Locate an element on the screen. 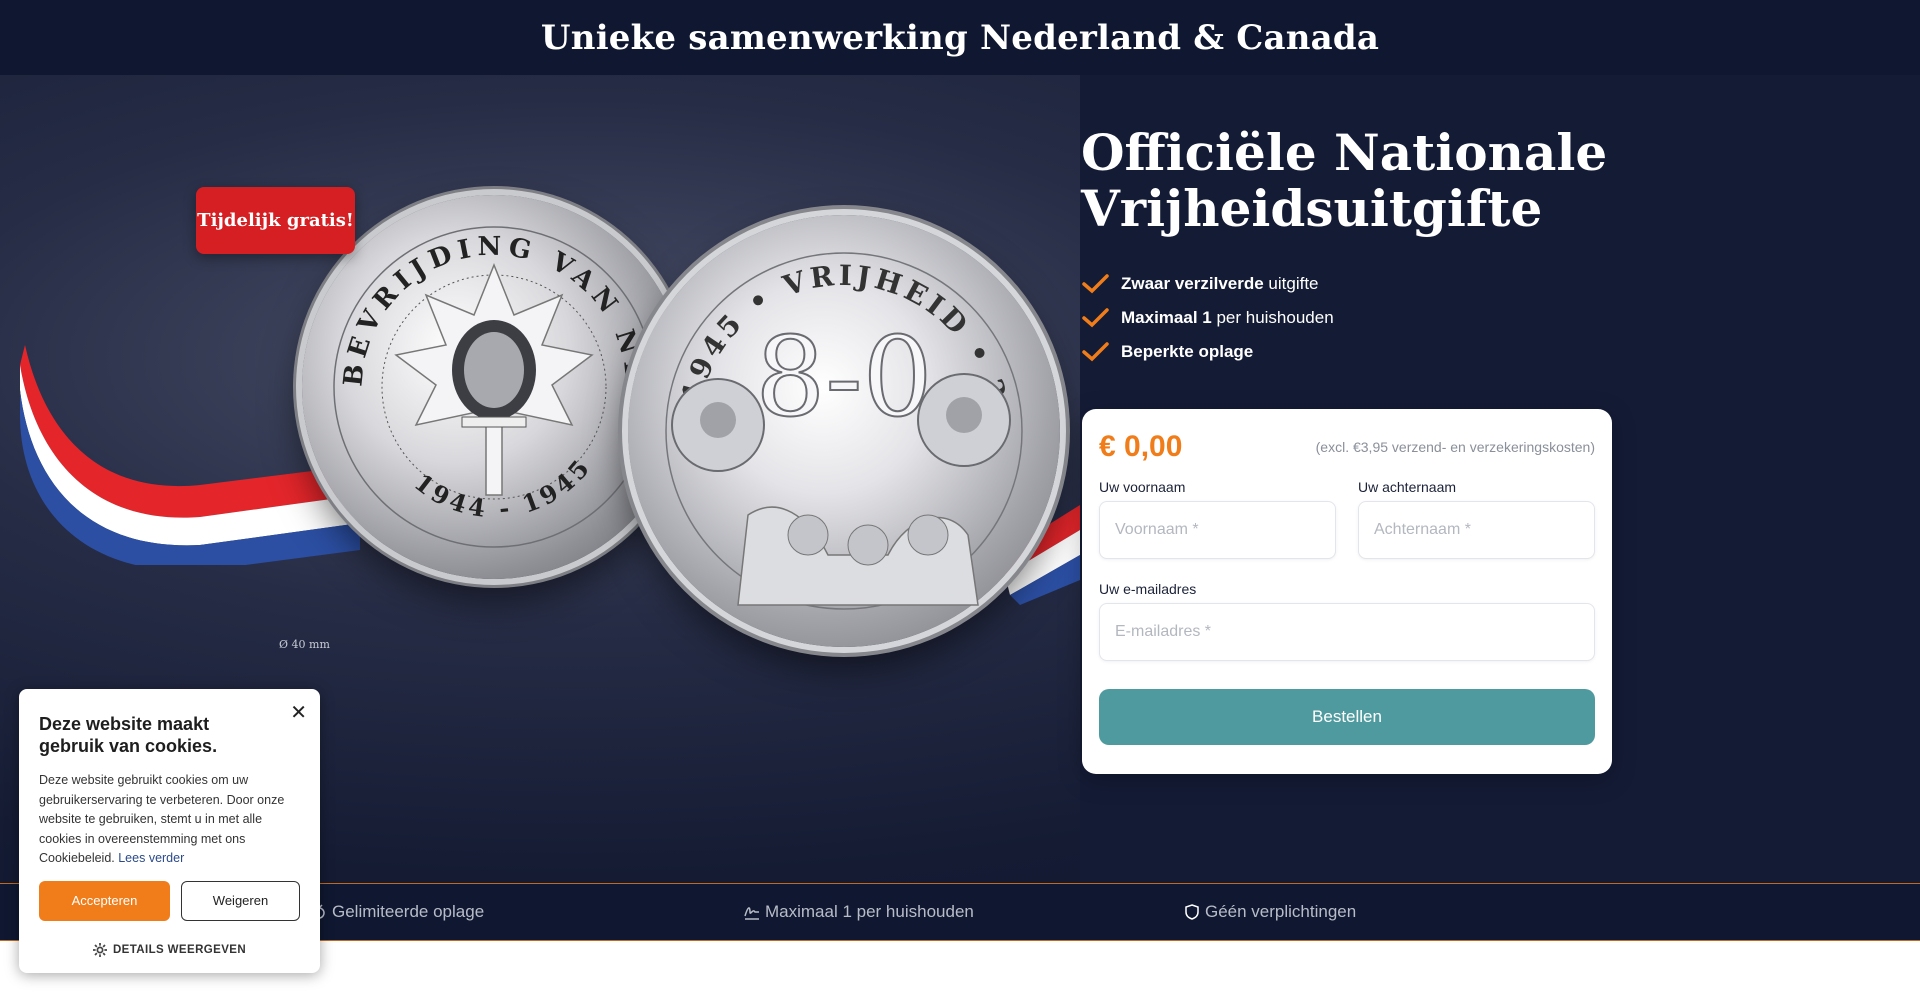  cookie-details-toggle: DETAILS WEERGEVEN is located at coordinates (169, 949).